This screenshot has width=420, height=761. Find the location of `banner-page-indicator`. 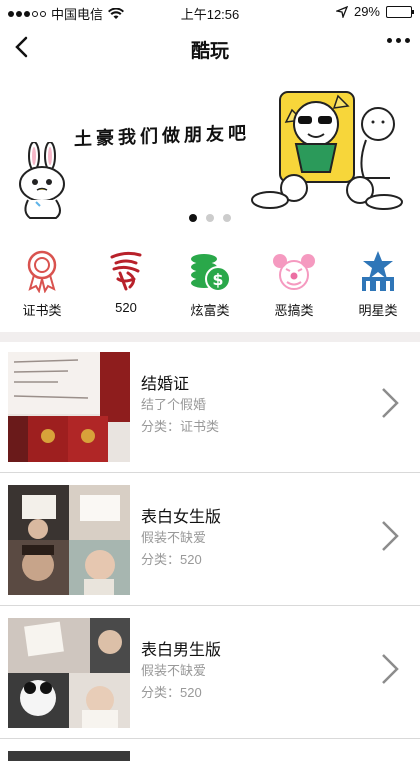

banner-page-indicator is located at coordinates (210, 218).